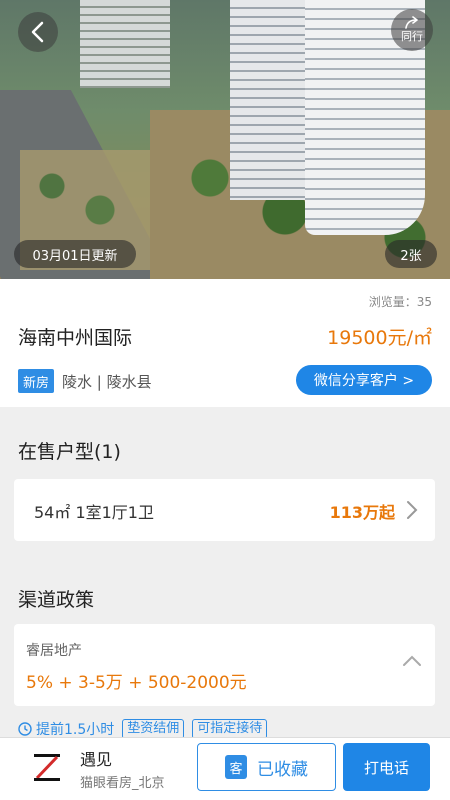 This screenshot has width=450, height=800. Describe the element at coordinates (75, 254) in the screenshot. I see `update-date-badge: 03月01日更新` at that location.